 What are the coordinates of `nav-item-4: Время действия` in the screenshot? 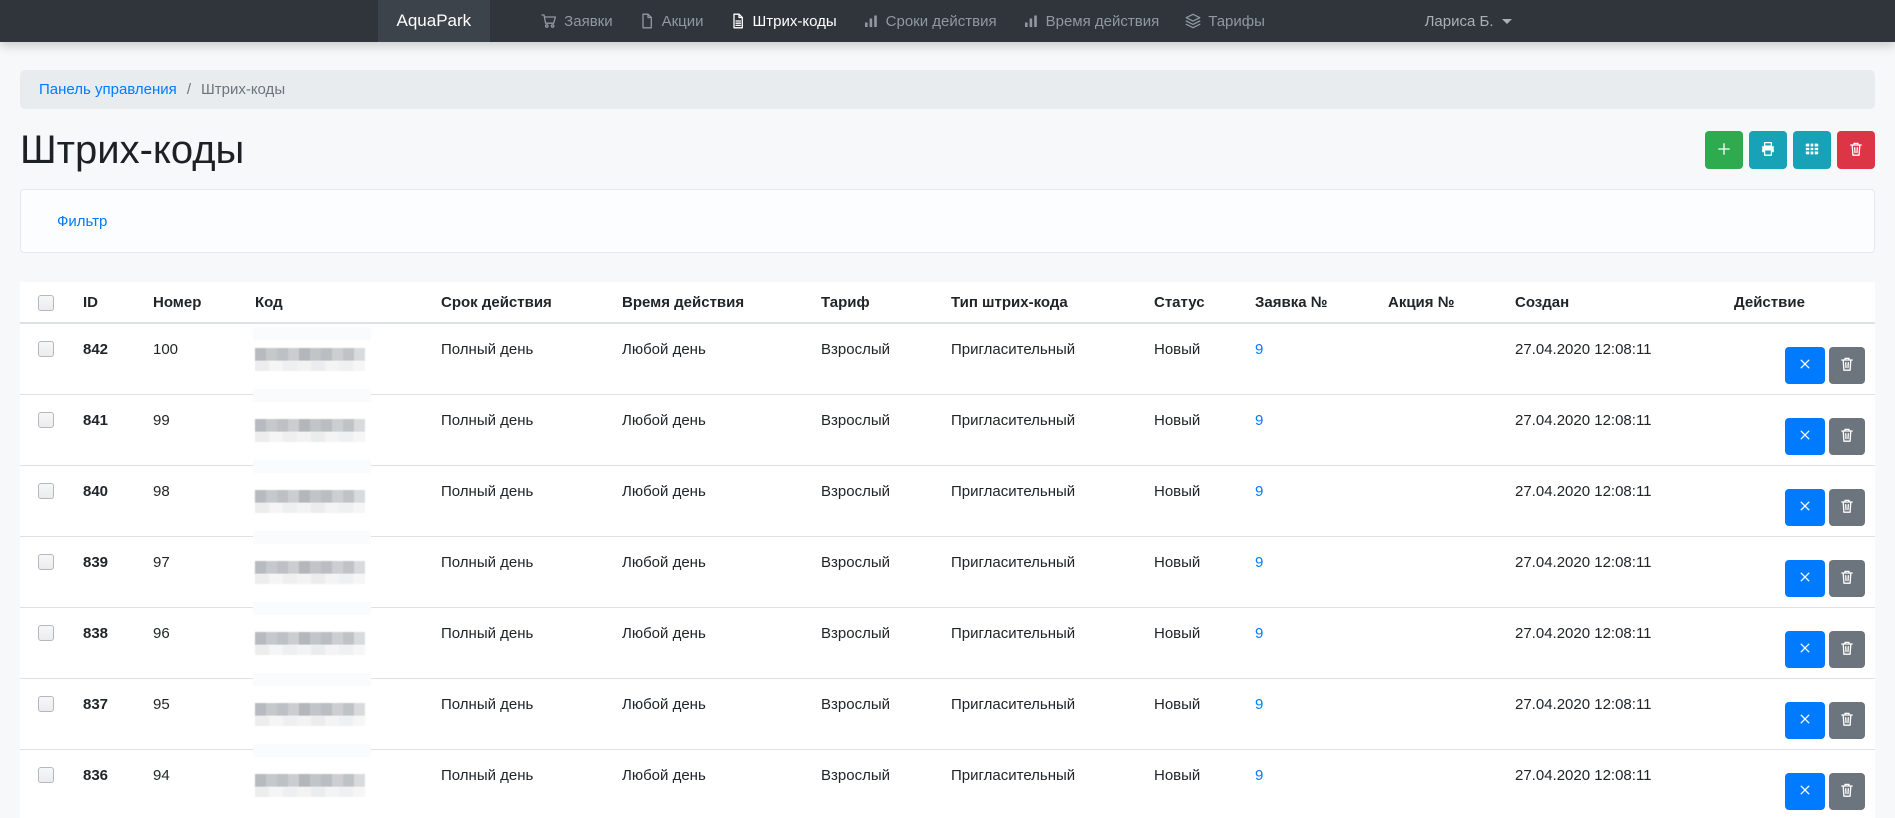 It's located at (1091, 21).